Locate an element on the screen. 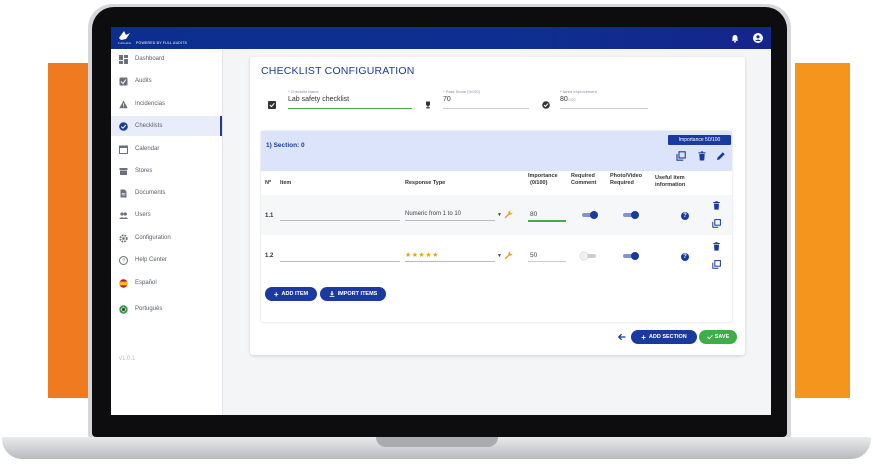 This screenshot has width=873, height=465. checkbox-icon is located at coordinates (272, 105).